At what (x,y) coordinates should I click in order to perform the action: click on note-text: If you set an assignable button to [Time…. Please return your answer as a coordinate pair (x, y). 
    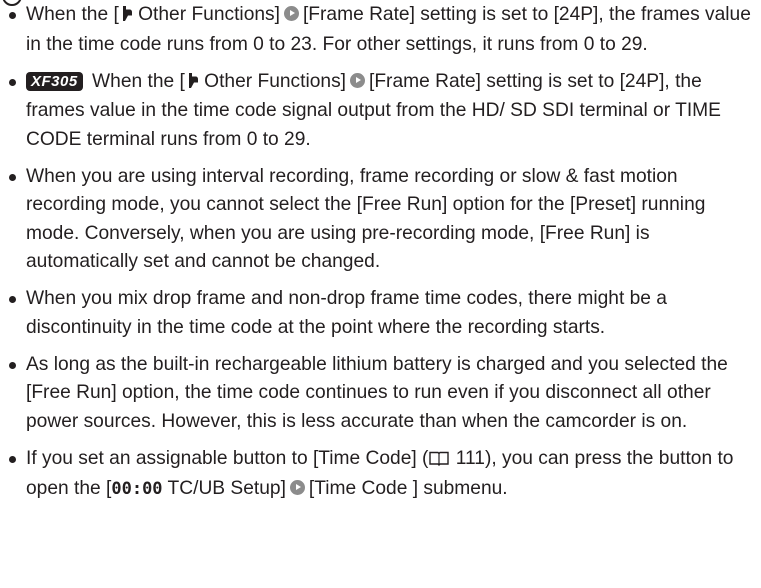
    Looking at the image, I should click on (227, 458).